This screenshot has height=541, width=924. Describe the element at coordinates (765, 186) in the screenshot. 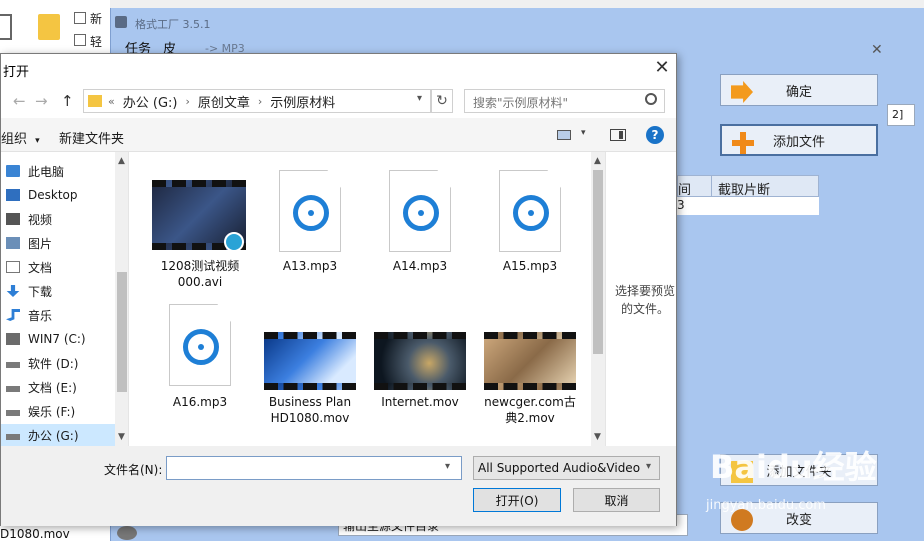

I see `table-header-clip: 截取片断` at that location.